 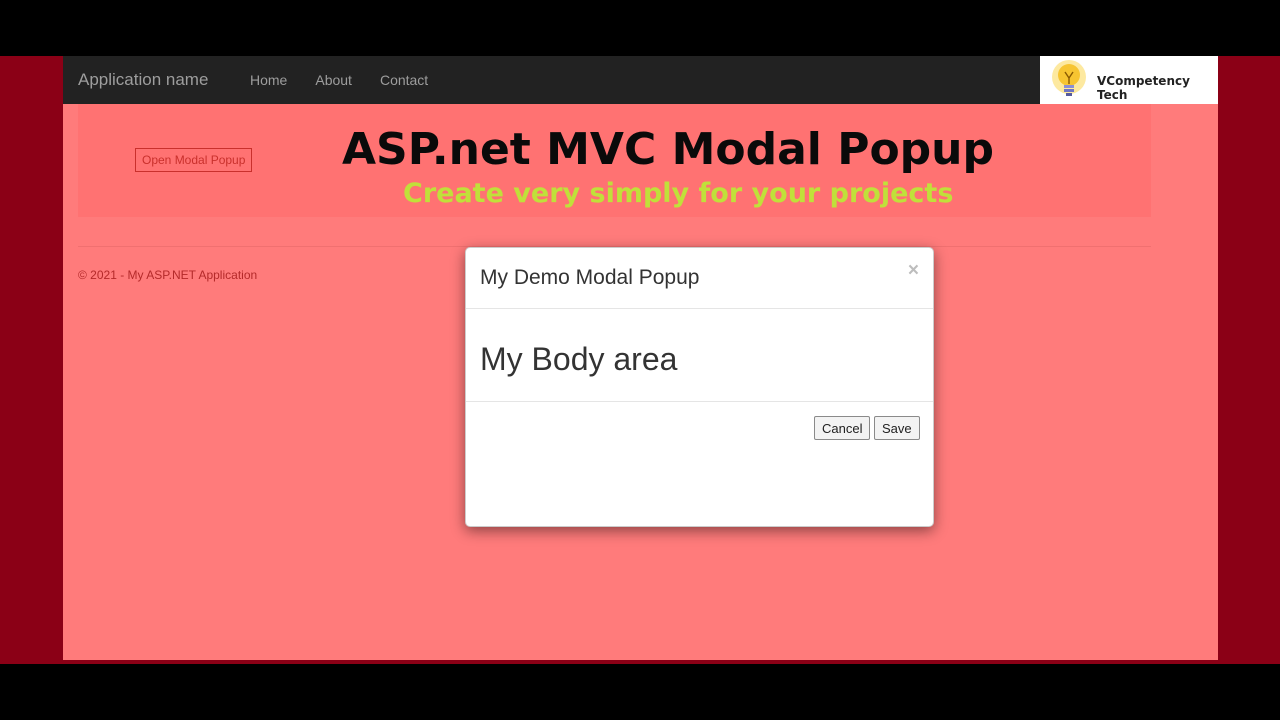 I want to click on nav-links: Home About Contact, so click(x=339, y=80).